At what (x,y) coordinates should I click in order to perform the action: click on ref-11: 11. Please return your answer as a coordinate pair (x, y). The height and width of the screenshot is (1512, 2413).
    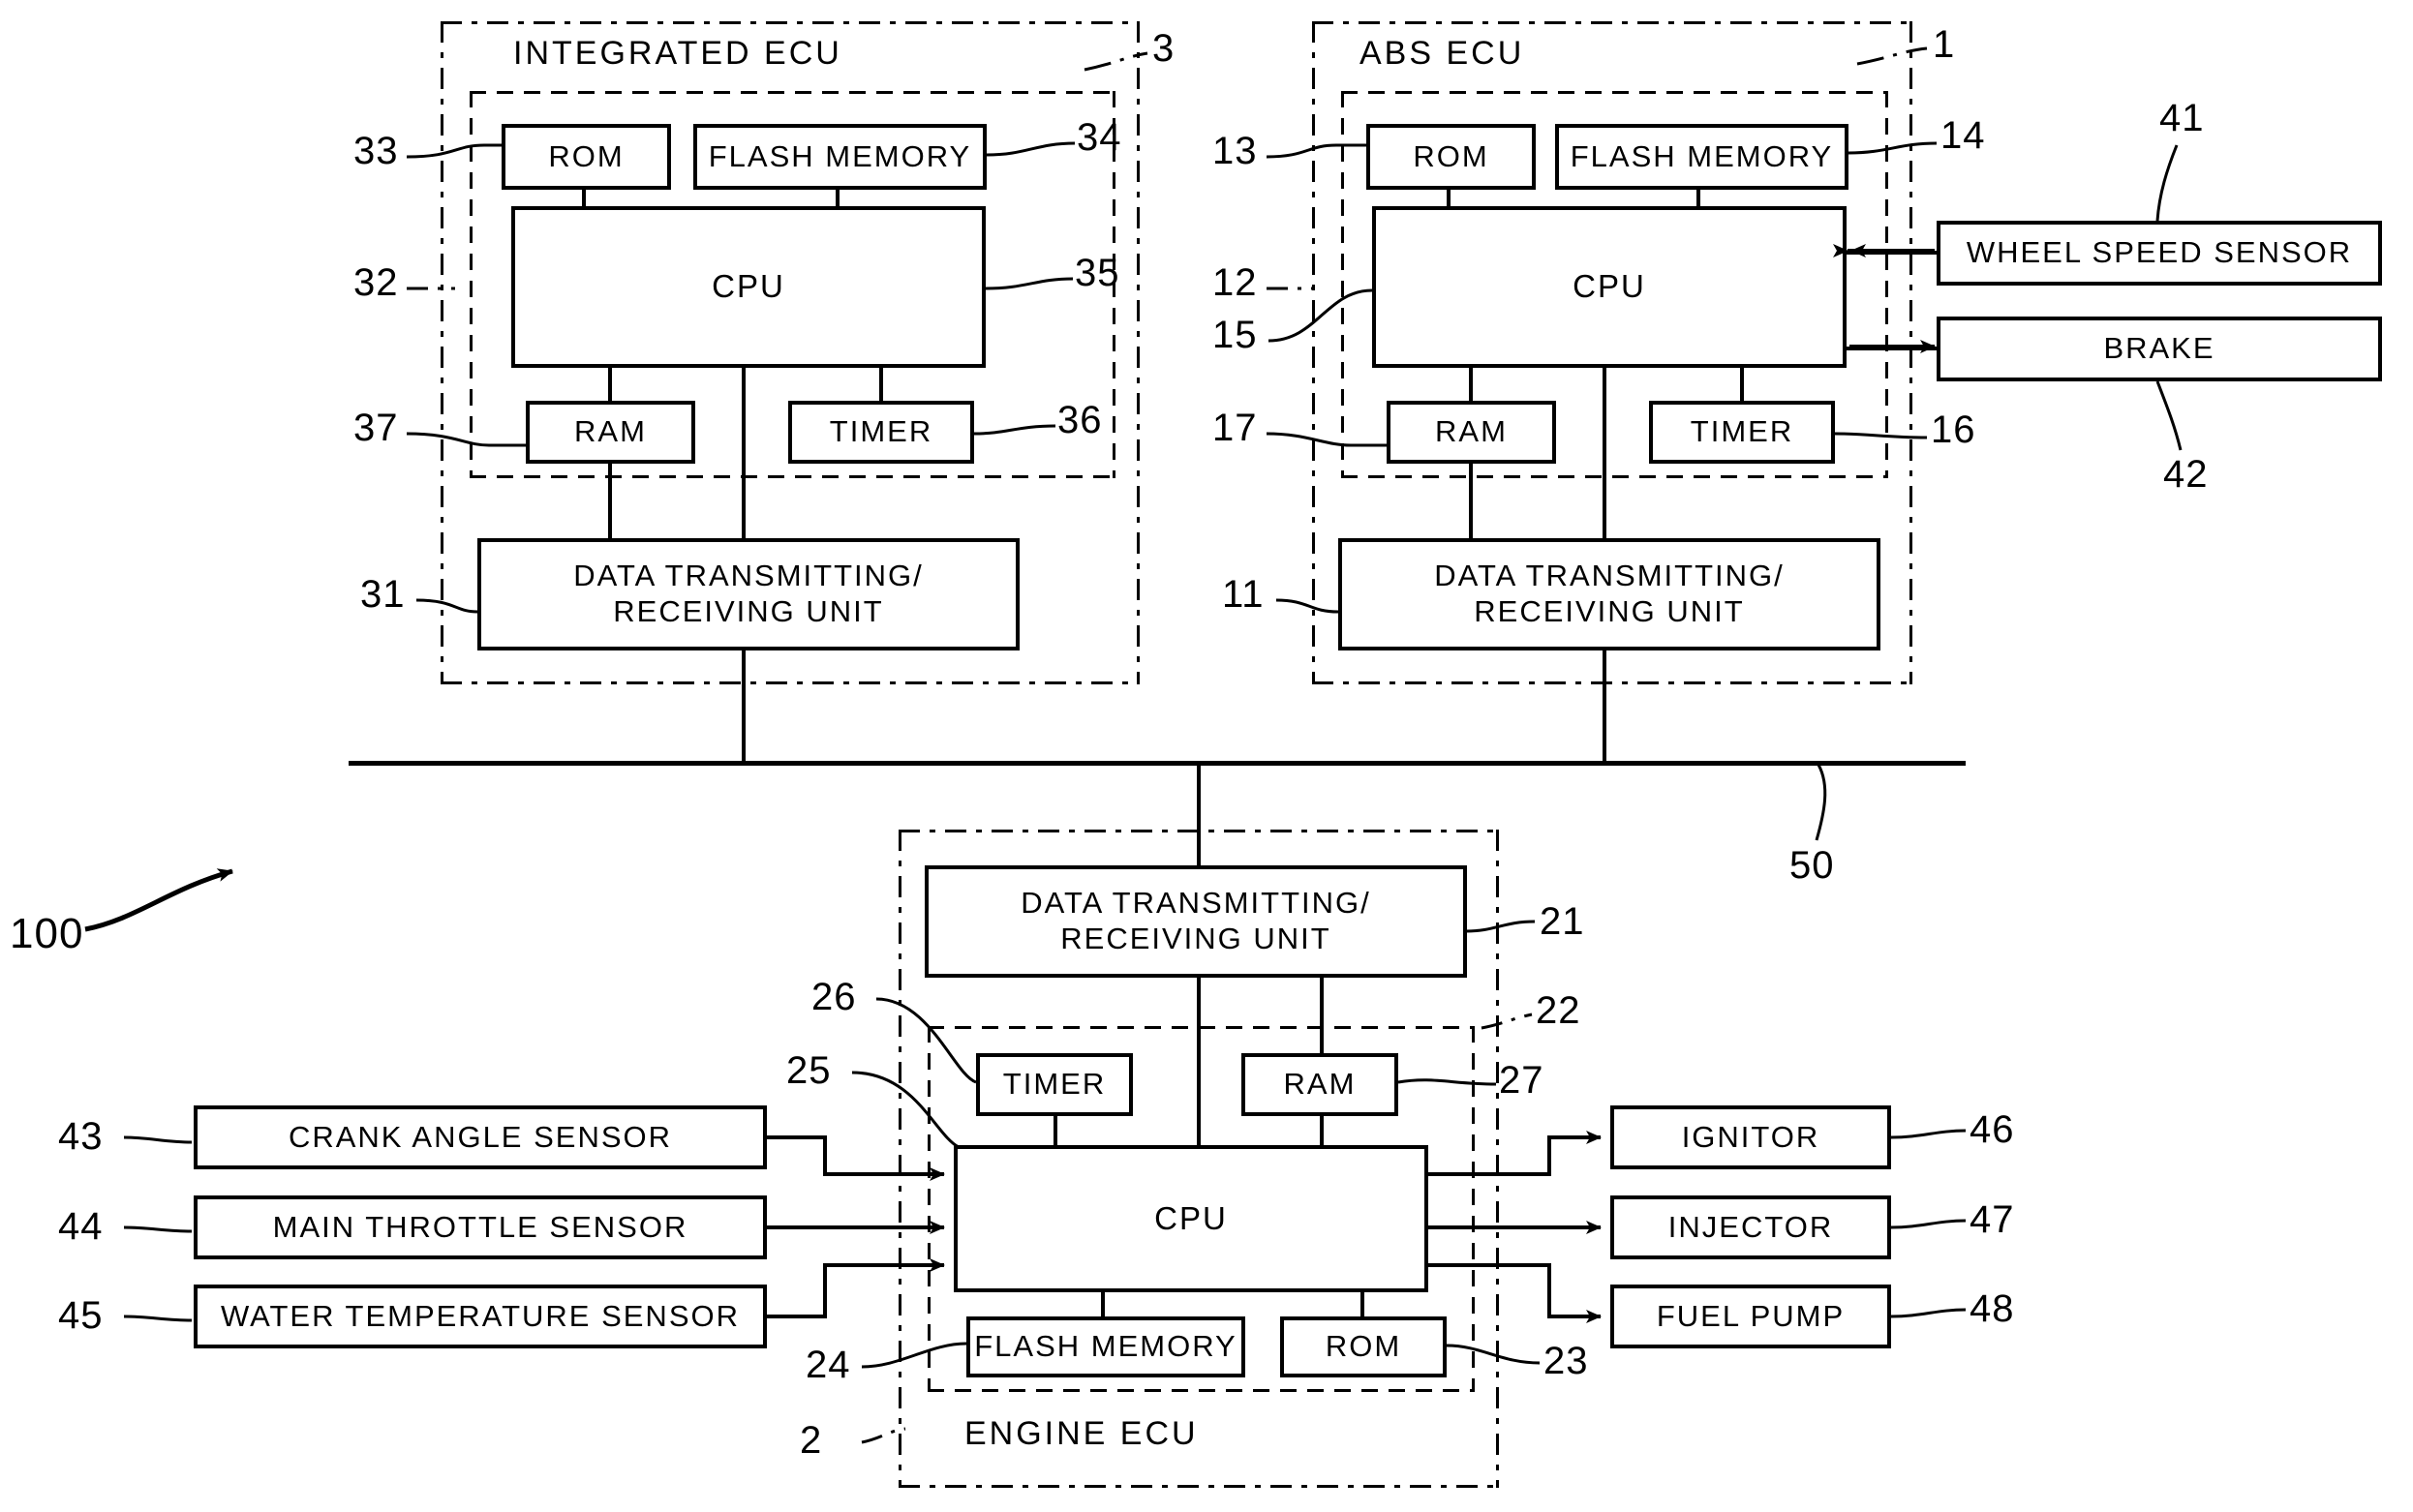
    Looking at the image, I should click on (1244, 594).